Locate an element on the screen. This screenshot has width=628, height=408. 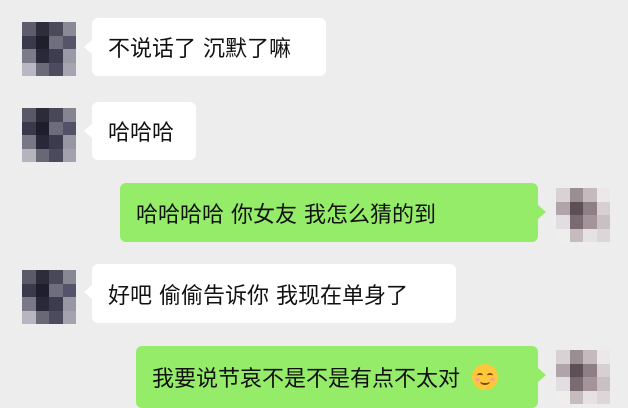
incoming-message: 好吧 偷偷告诉你 我现在单身了 is located at coordinates (274, 293).